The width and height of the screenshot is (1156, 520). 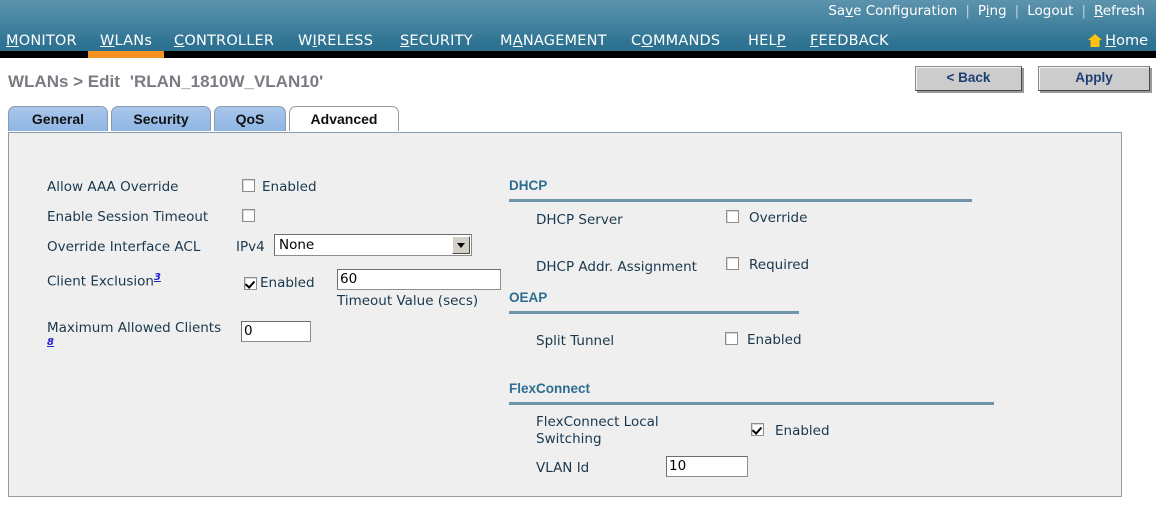 I want to click on dhcp-server-override-checkbox, so click(x=732, y=216).